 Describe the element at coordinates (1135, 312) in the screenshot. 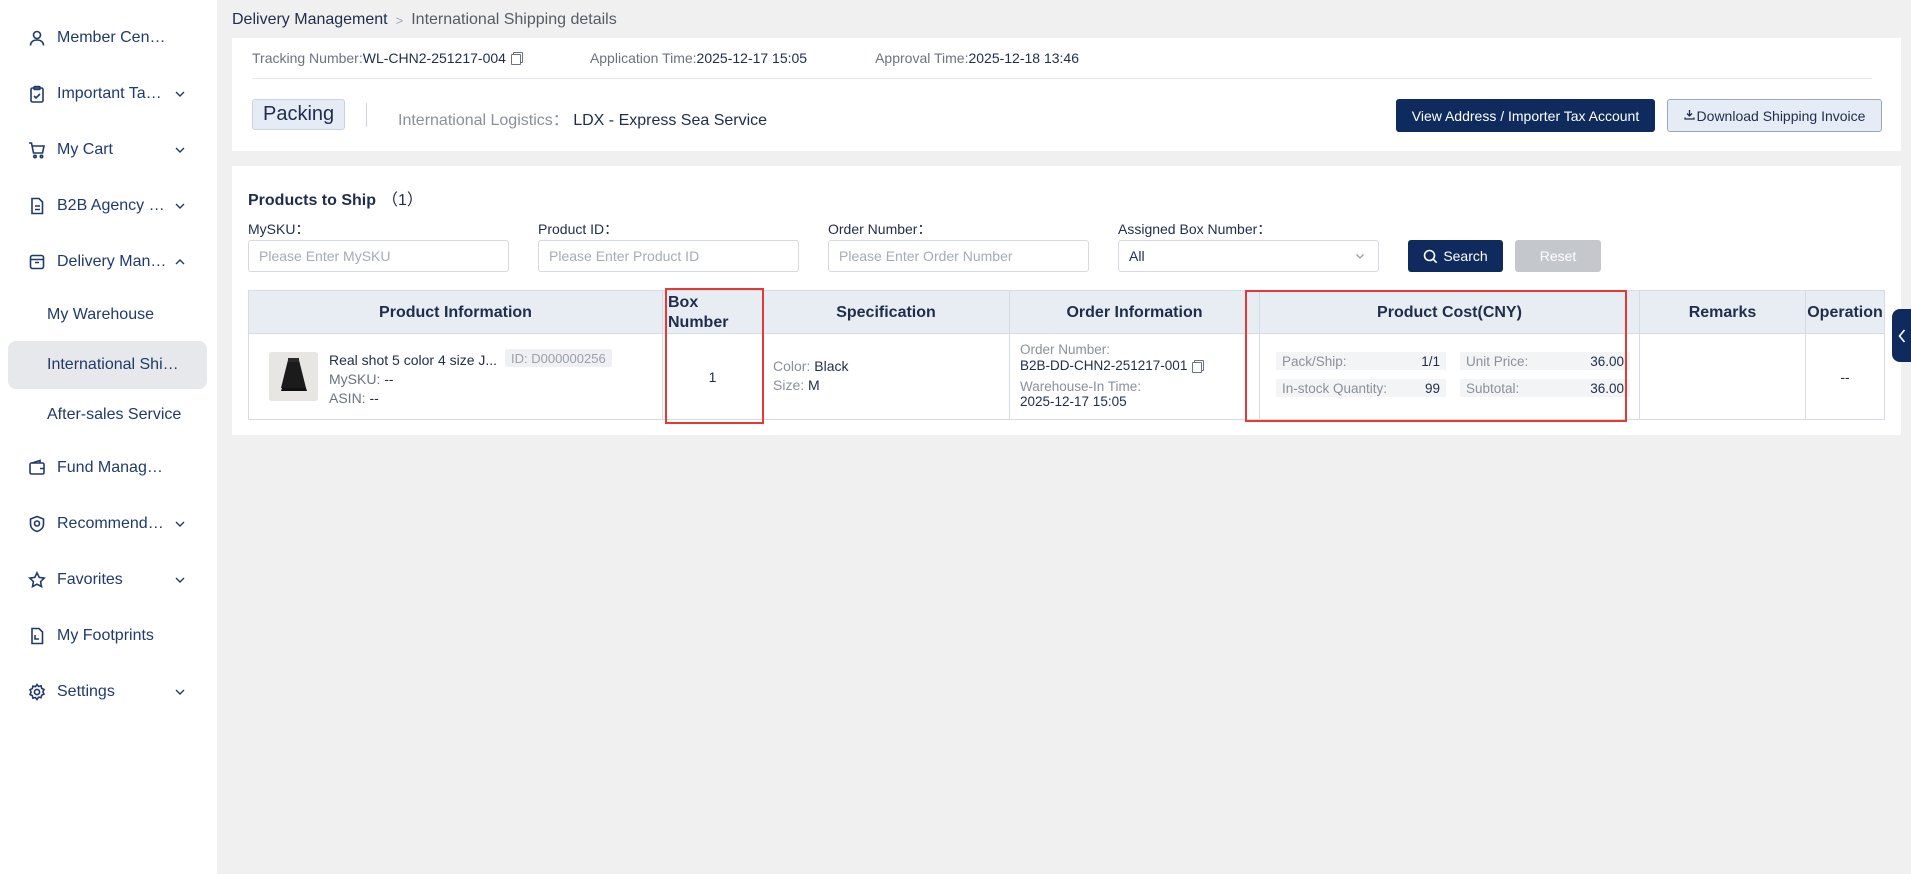

I see `column-header-order-information: Order Information` at that location.